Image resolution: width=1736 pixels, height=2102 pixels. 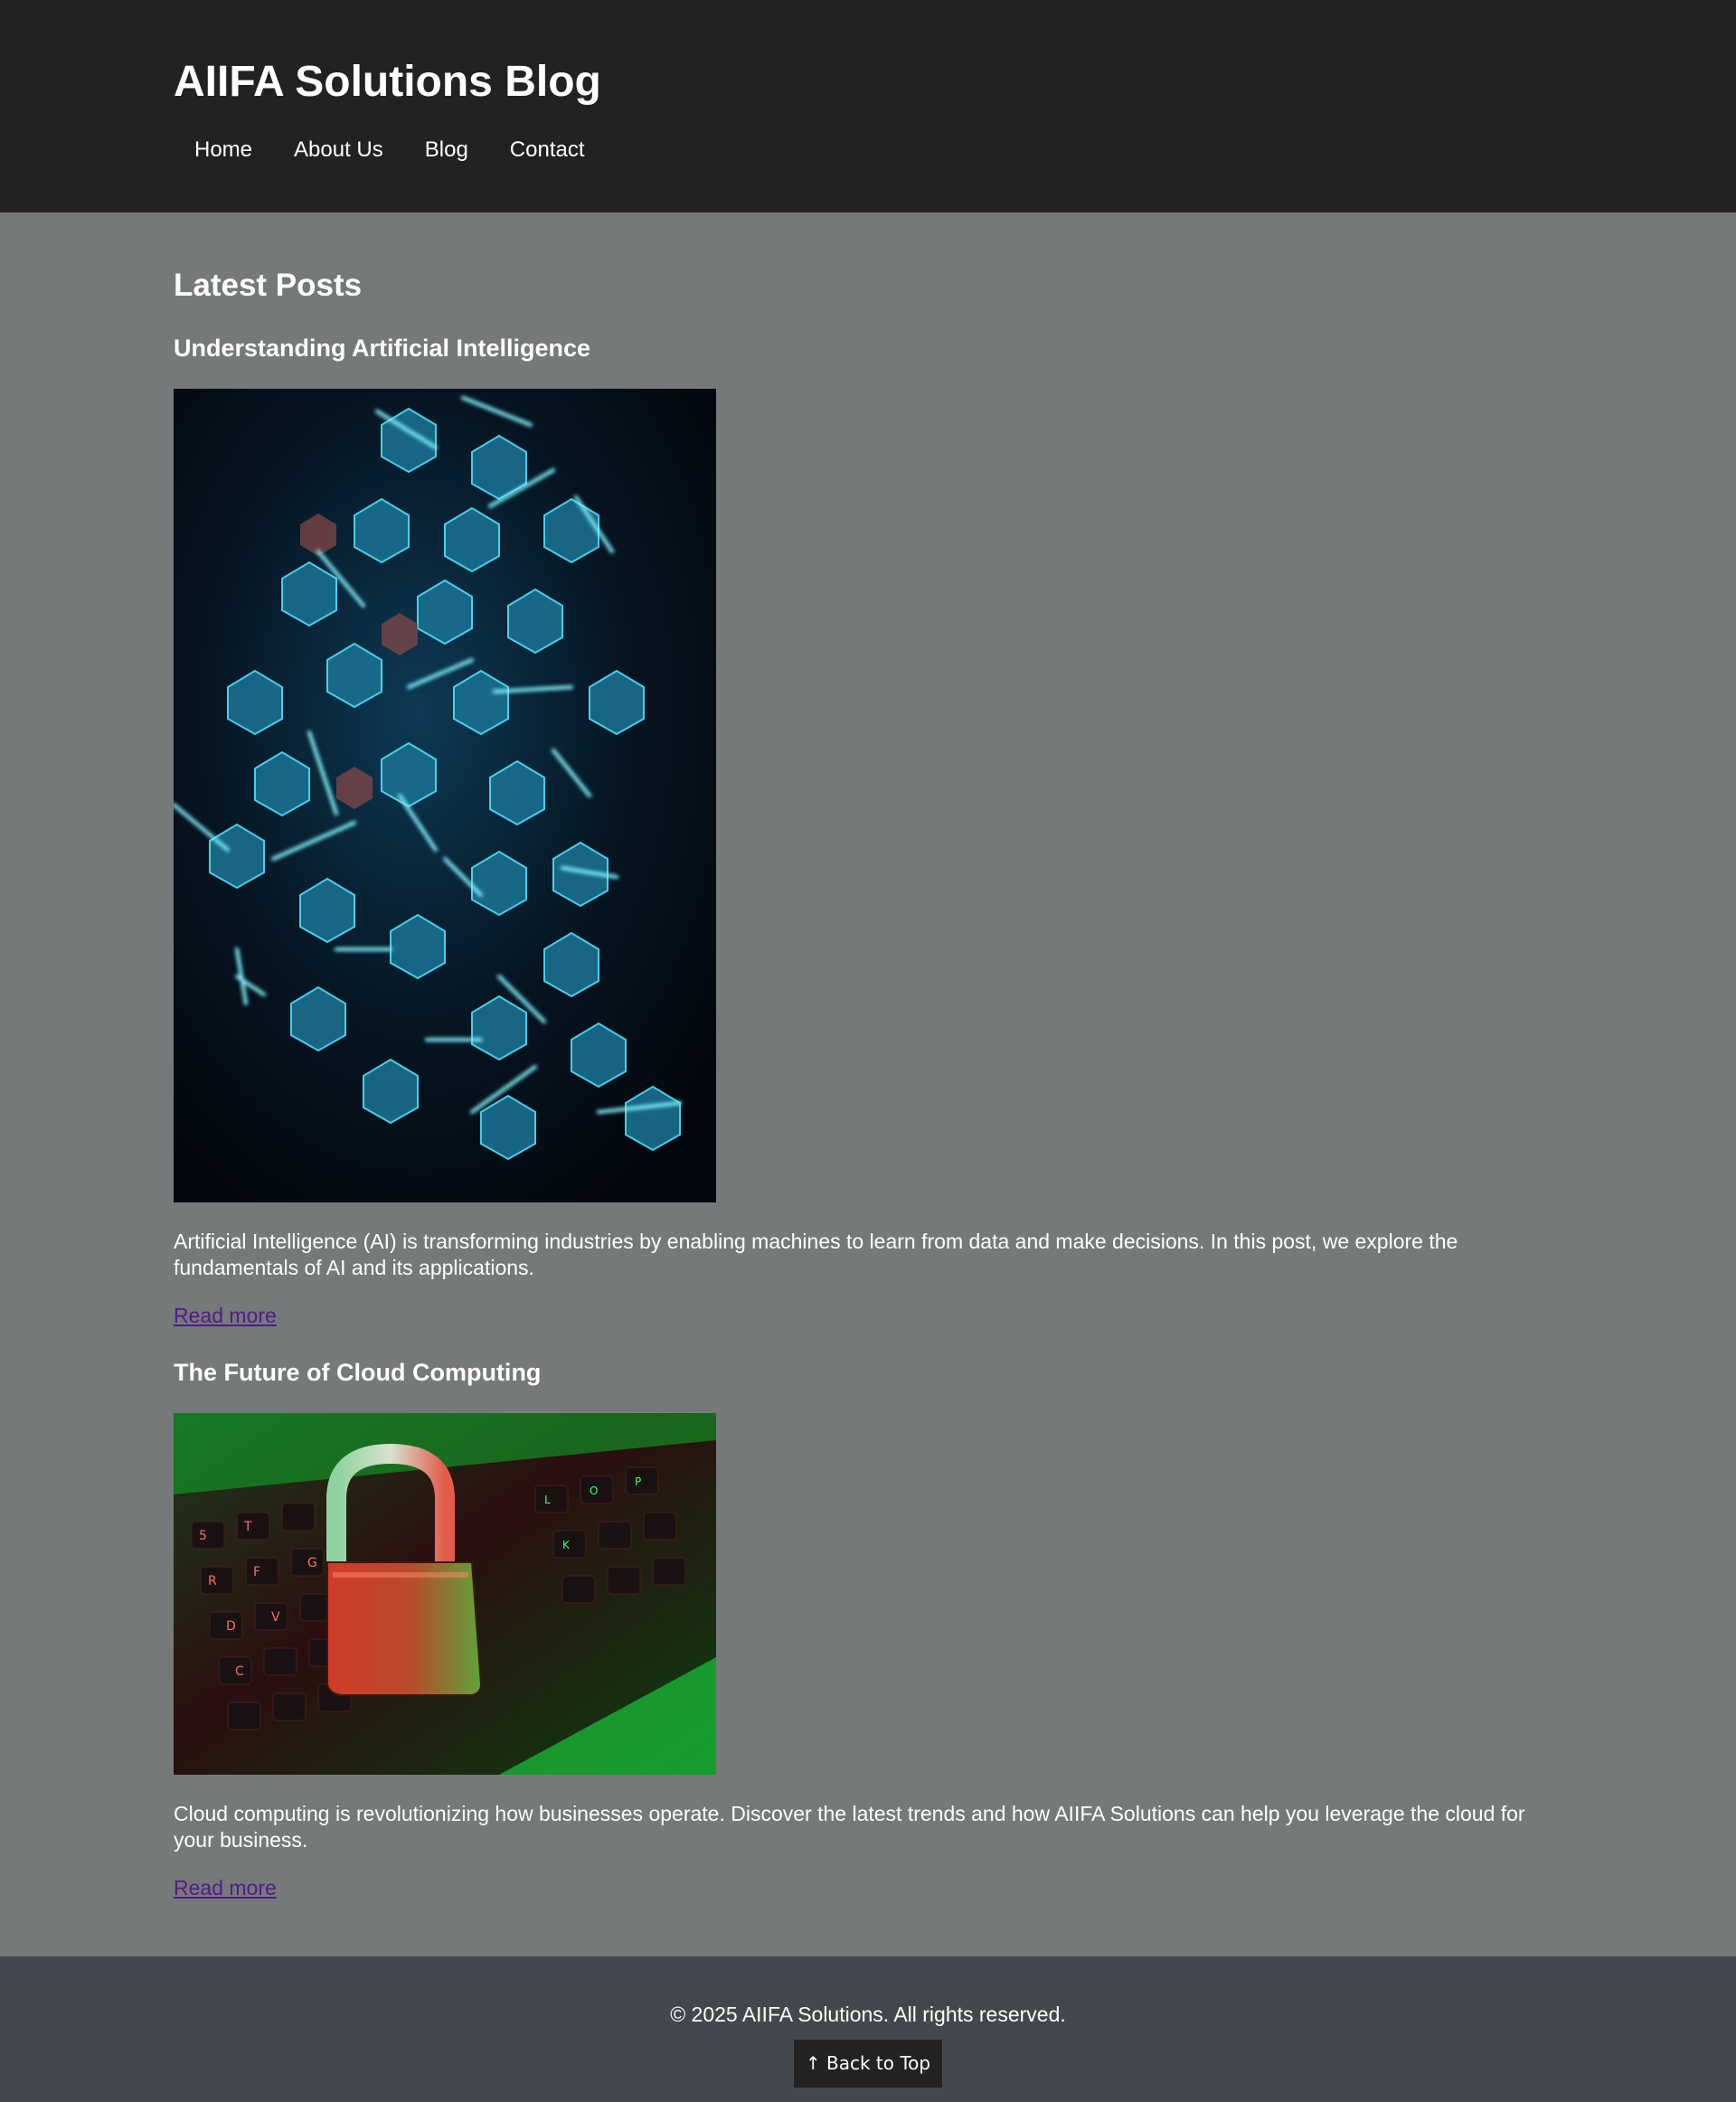 I want to click on post-title: The Future of Cloud Computing, so click(x=358, y=1372).